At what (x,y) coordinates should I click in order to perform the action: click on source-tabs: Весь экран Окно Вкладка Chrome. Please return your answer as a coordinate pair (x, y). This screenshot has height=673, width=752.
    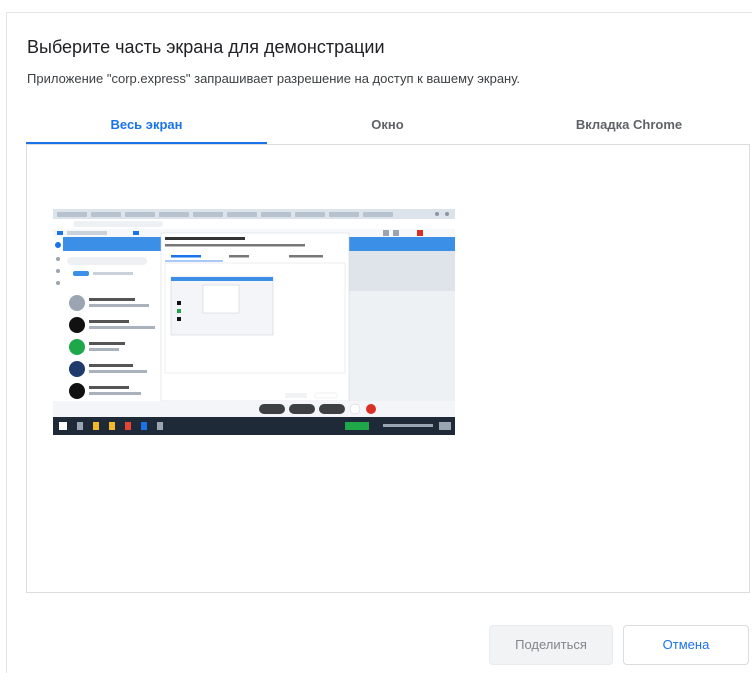
    Looking at the image, I should click on (388, 127).